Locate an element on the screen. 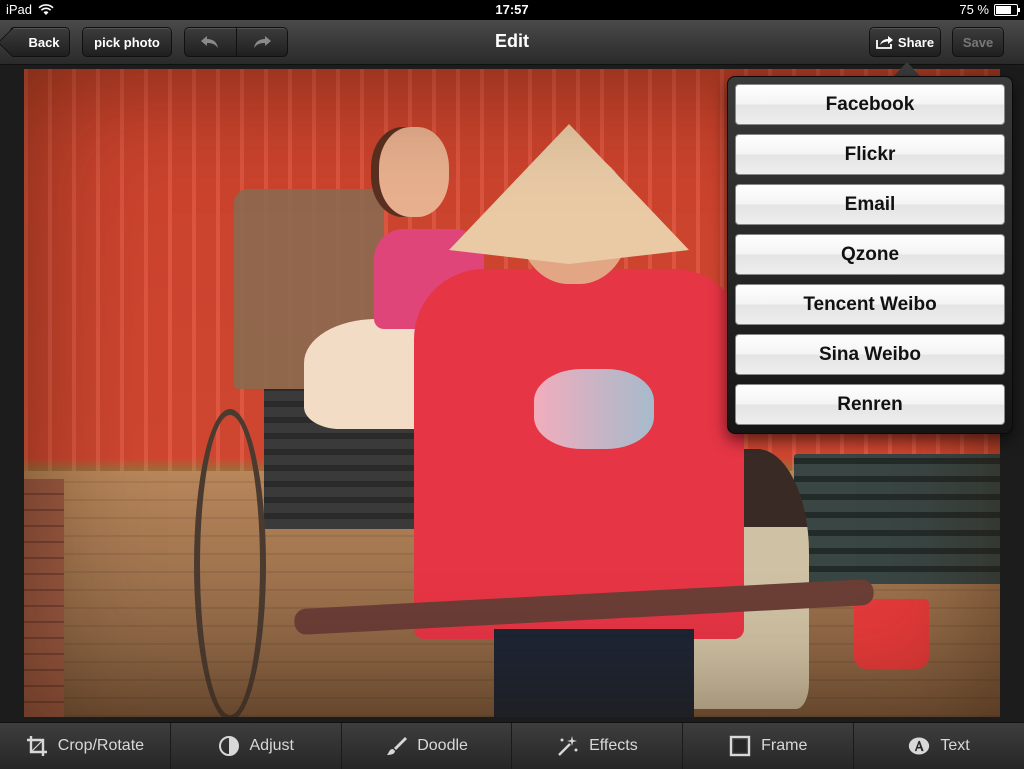 The height and width of the screenshot is (769, 1024). tool-label: Doodle is located at coordinates (442, 745).